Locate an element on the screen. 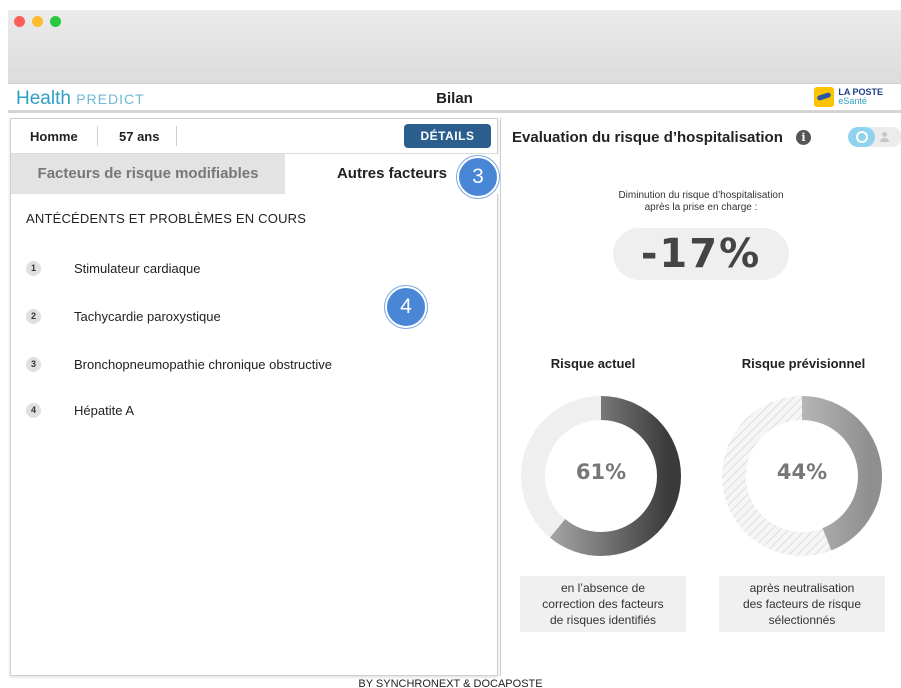 The image size is (901, 688). la-poste-logo-icon is located at coordinates (824, 97).